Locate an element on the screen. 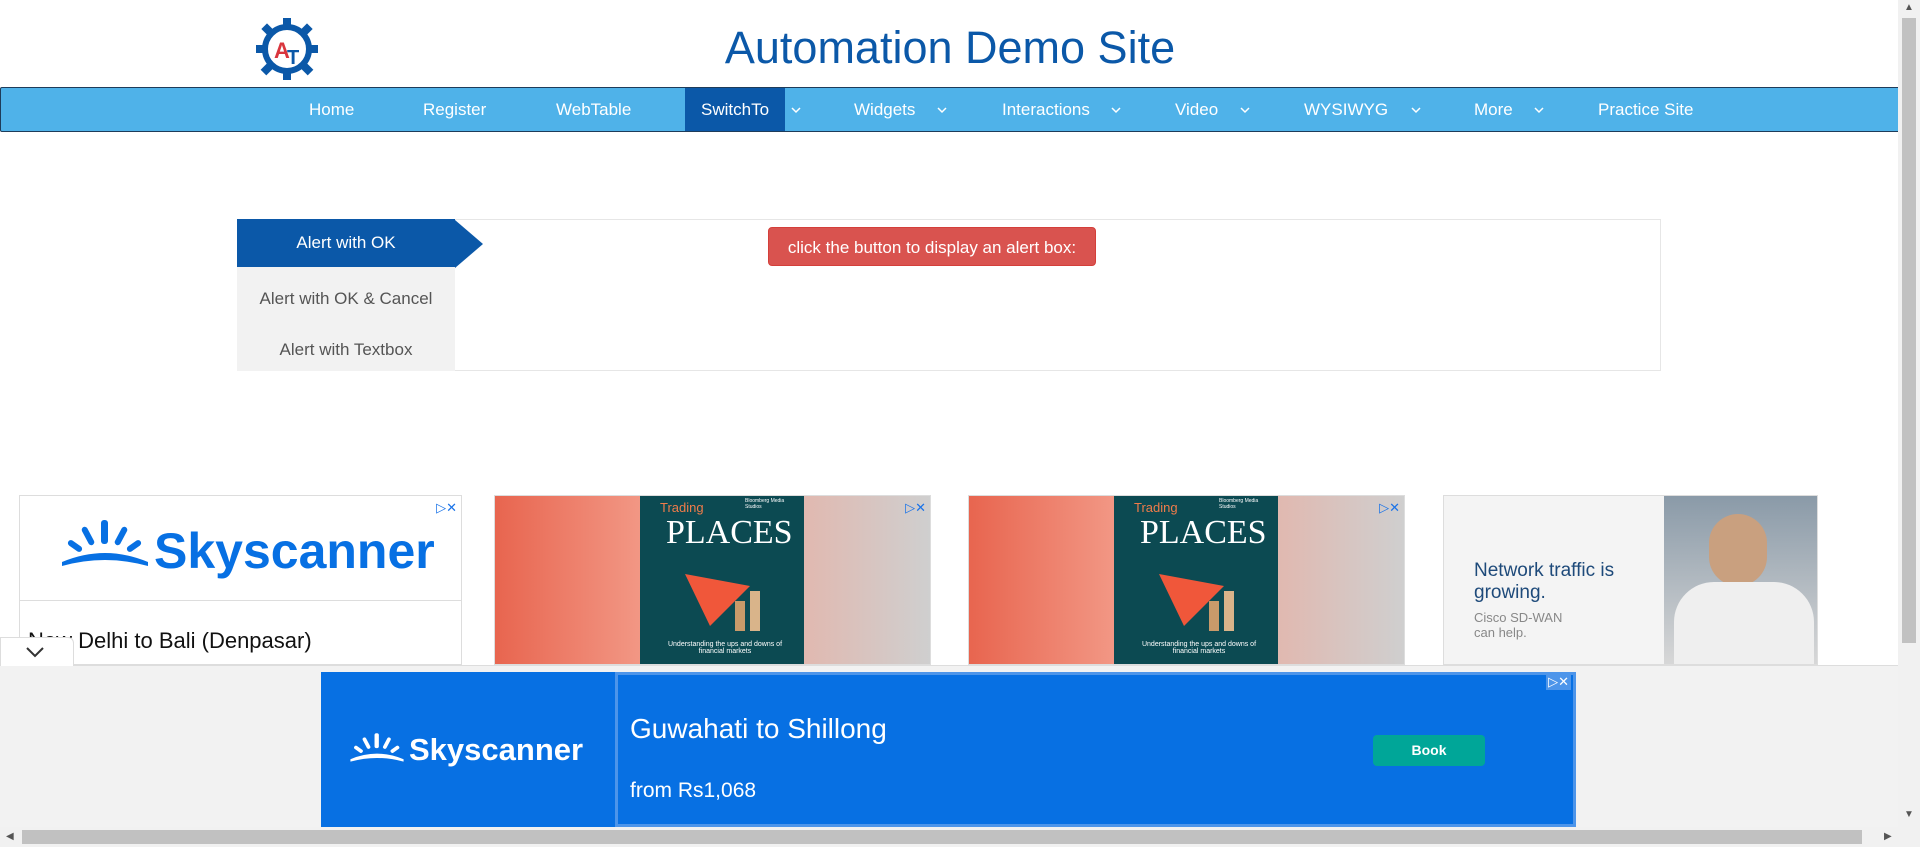 The width and height of the screenshot is (1920, 847). active-tab-arrow is located at coordinates (469, 244).